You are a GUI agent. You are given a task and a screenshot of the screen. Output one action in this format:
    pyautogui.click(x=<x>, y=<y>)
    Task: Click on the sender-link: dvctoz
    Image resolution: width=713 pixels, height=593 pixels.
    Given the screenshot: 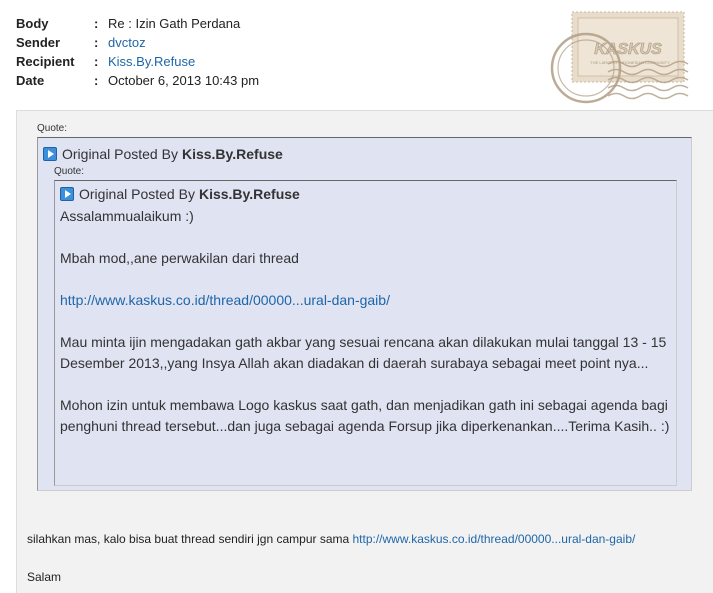 What is the action you would take?
    pyautogui.click(x=127, y=42)
    